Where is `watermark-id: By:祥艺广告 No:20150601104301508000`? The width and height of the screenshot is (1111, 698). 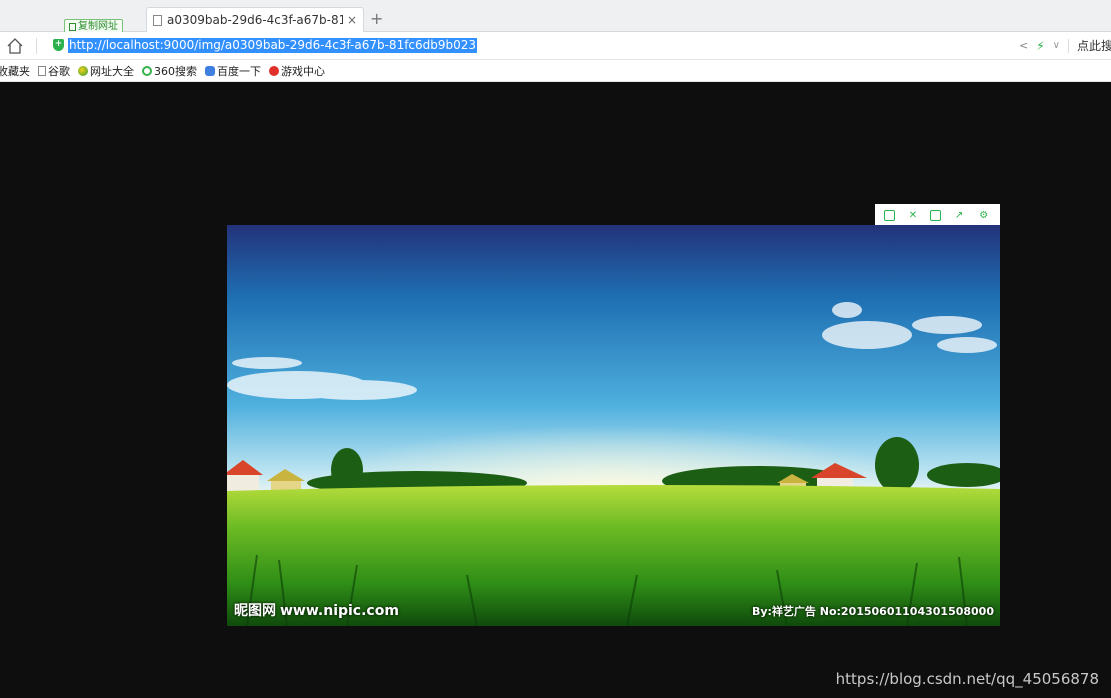
watermark-id: By:祥艺广告 No:20150601104301508000 is located at coordinates (872, 611).